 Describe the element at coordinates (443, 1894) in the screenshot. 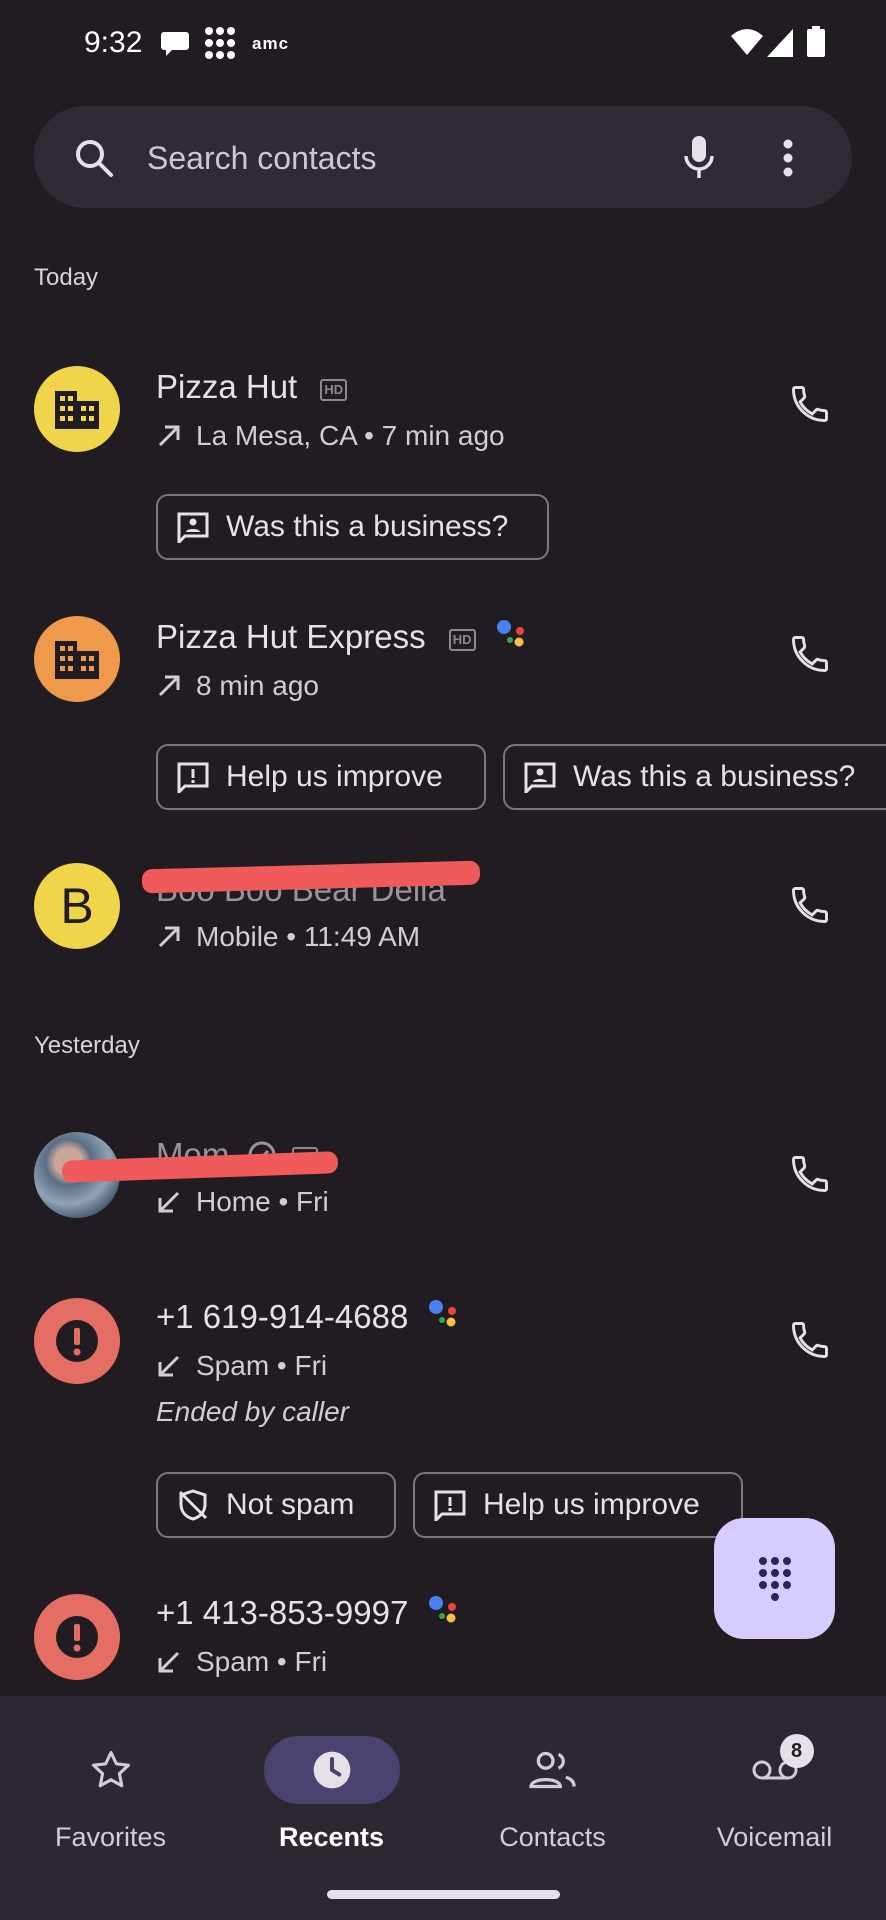

I see `home-gesture-bar` at that location.